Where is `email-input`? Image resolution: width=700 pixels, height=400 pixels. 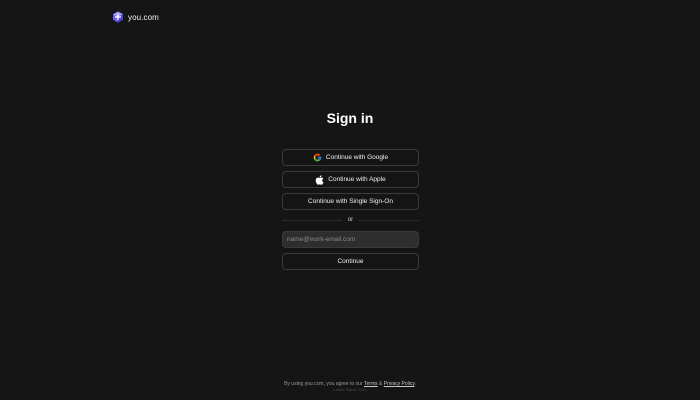
email-input is located at coordinates (350, 239).